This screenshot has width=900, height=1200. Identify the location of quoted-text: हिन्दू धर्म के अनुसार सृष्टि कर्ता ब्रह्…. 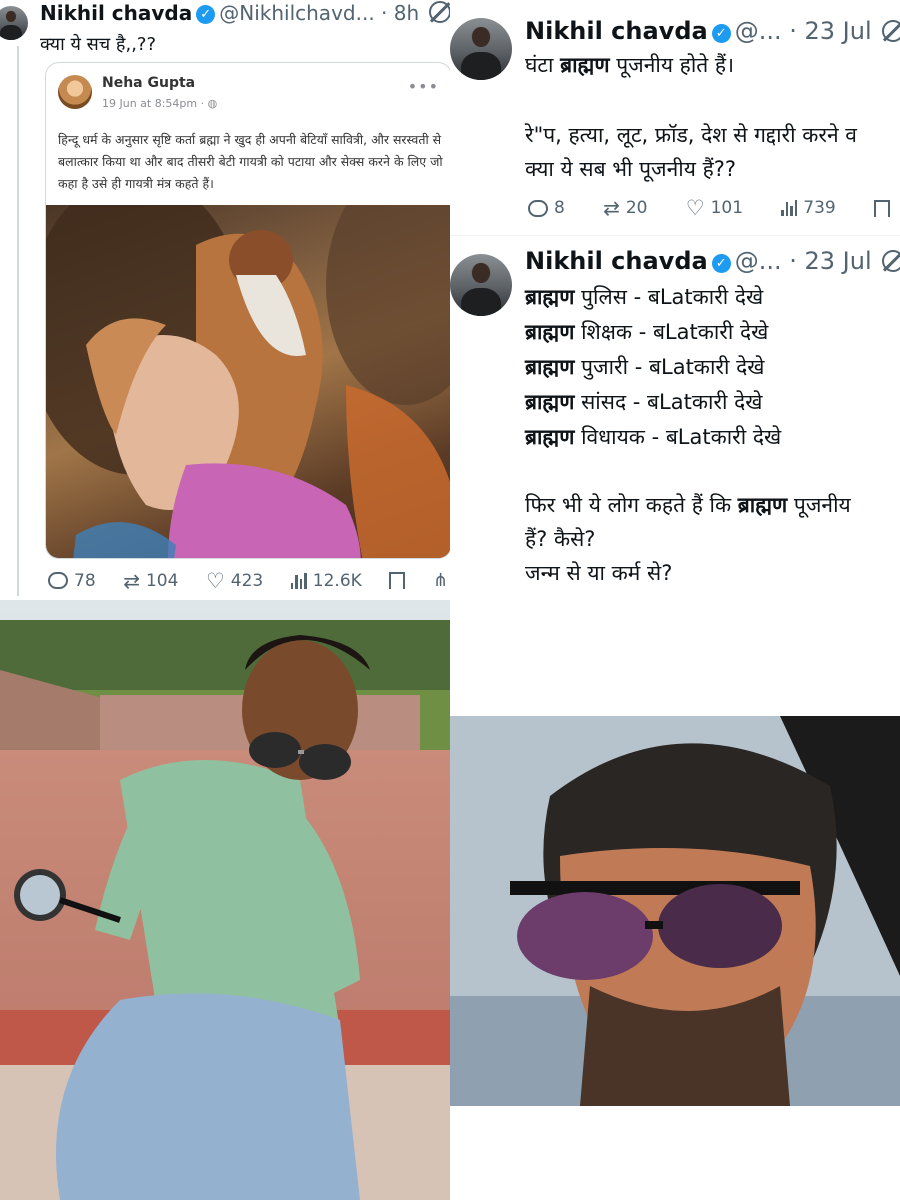
(250, 161).